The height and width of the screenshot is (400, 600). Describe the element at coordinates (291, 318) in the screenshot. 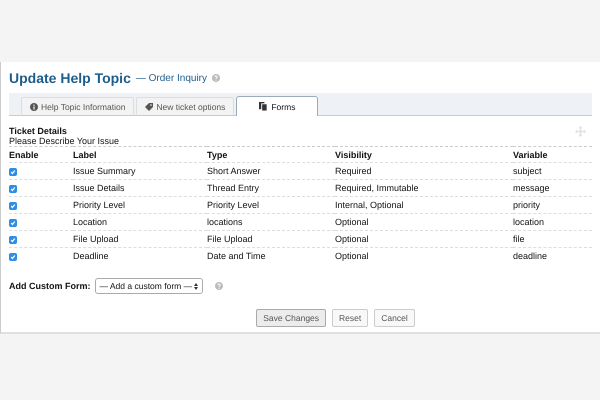

I see `save-button: Save Changes` at that location.